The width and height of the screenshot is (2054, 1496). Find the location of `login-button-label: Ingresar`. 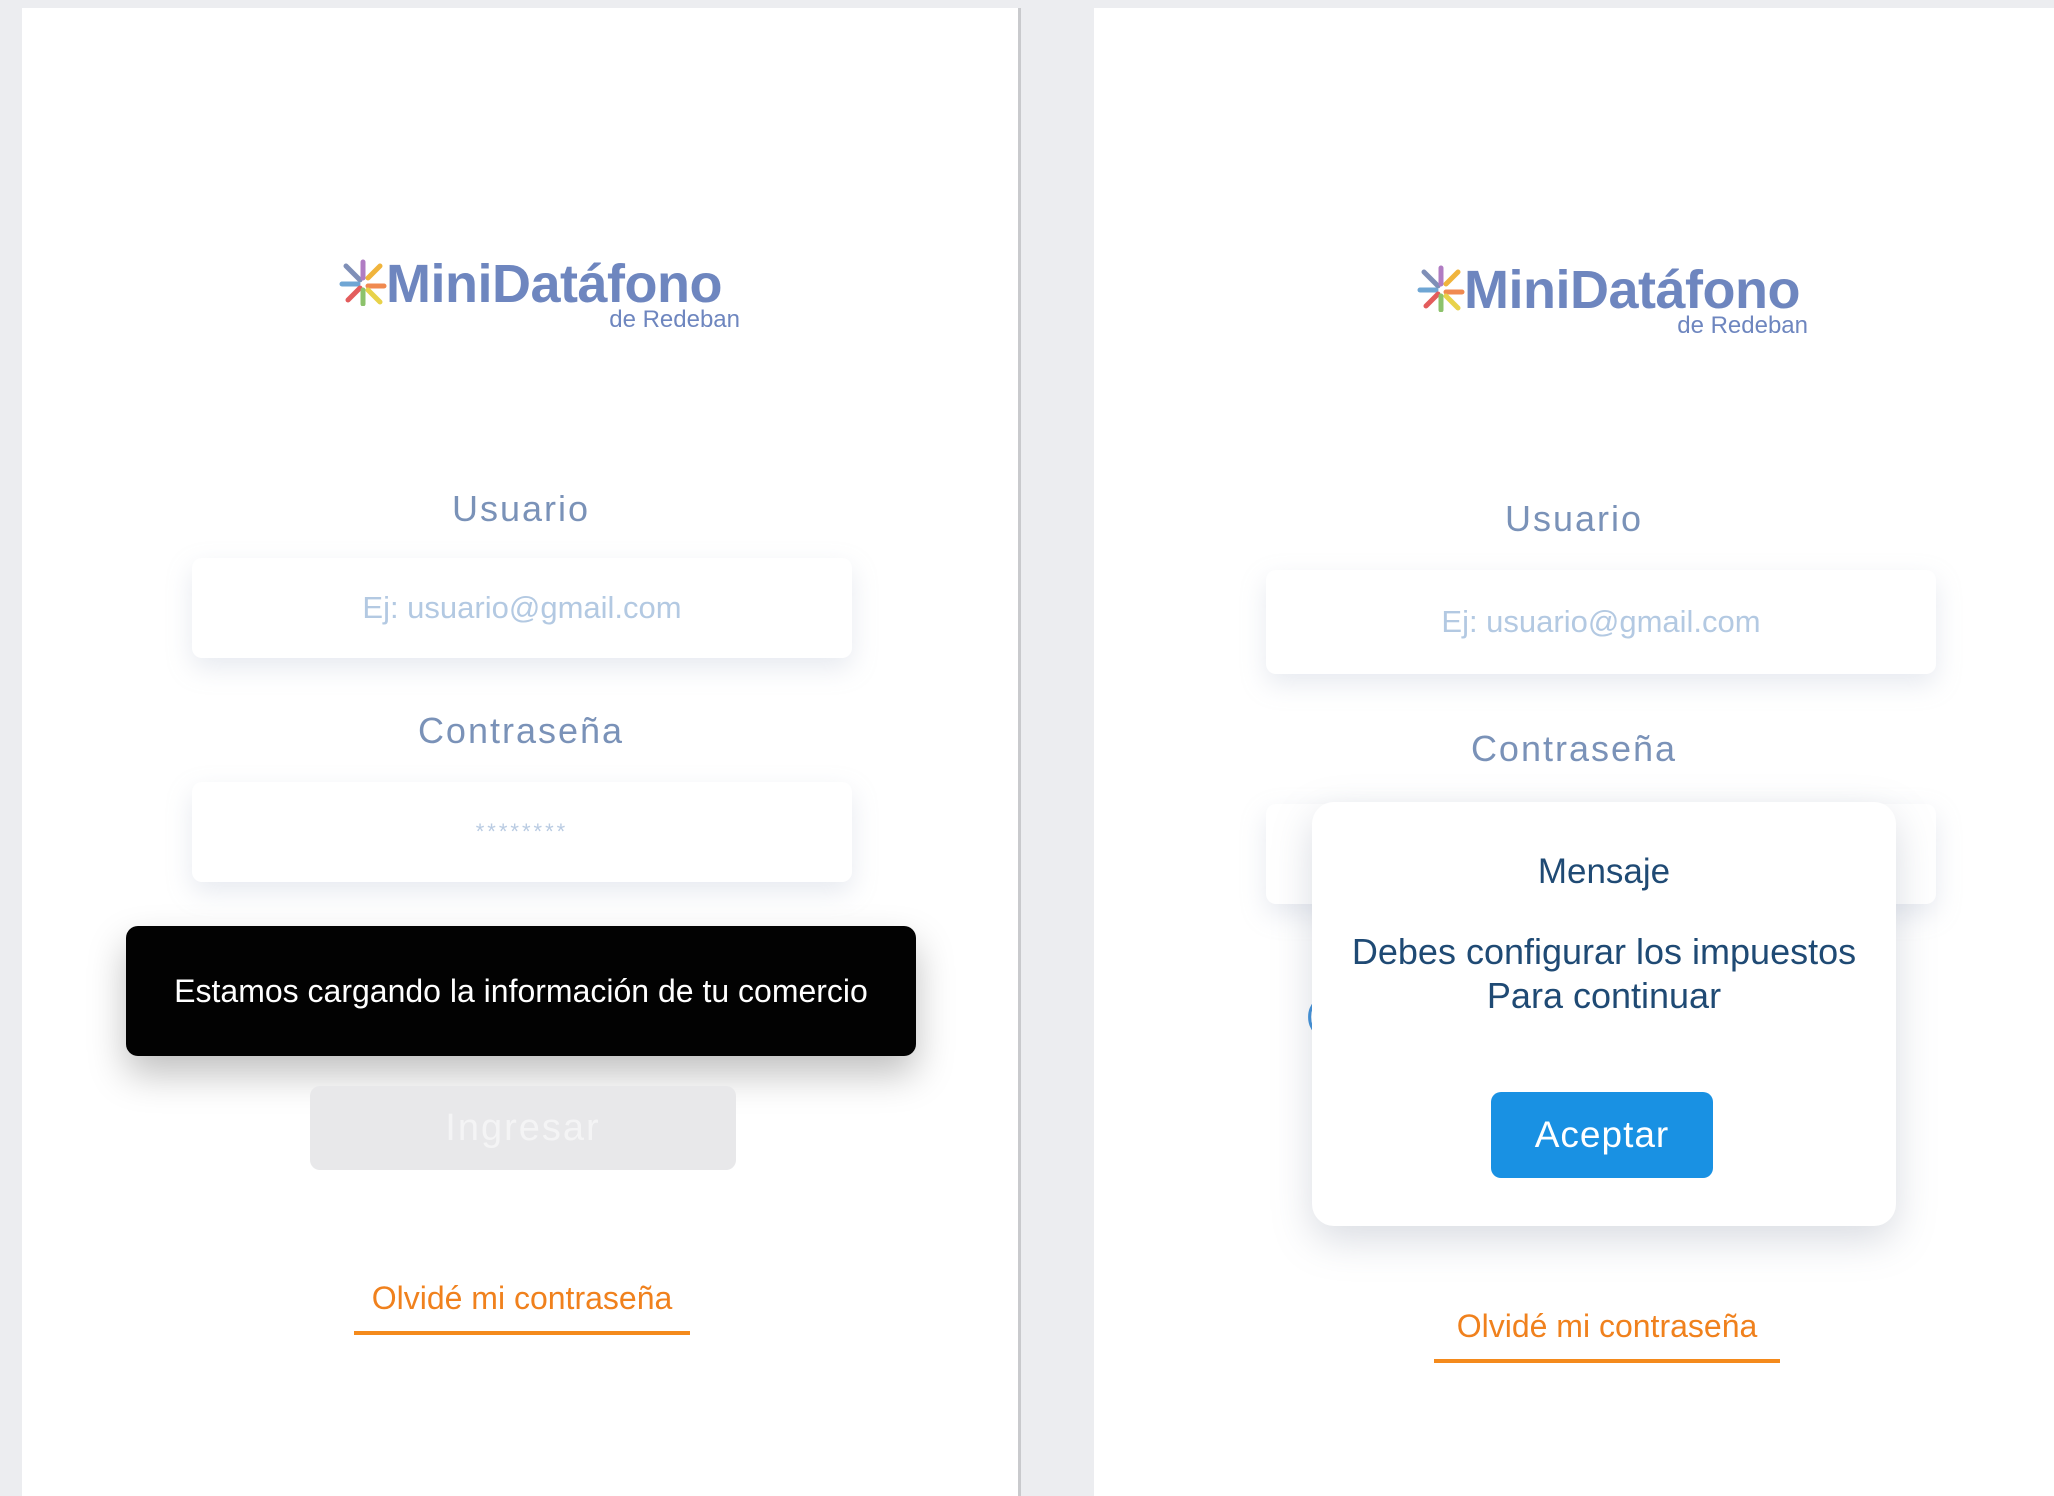

login-button-label: Ingresar is located at coordinates (523, 1127).